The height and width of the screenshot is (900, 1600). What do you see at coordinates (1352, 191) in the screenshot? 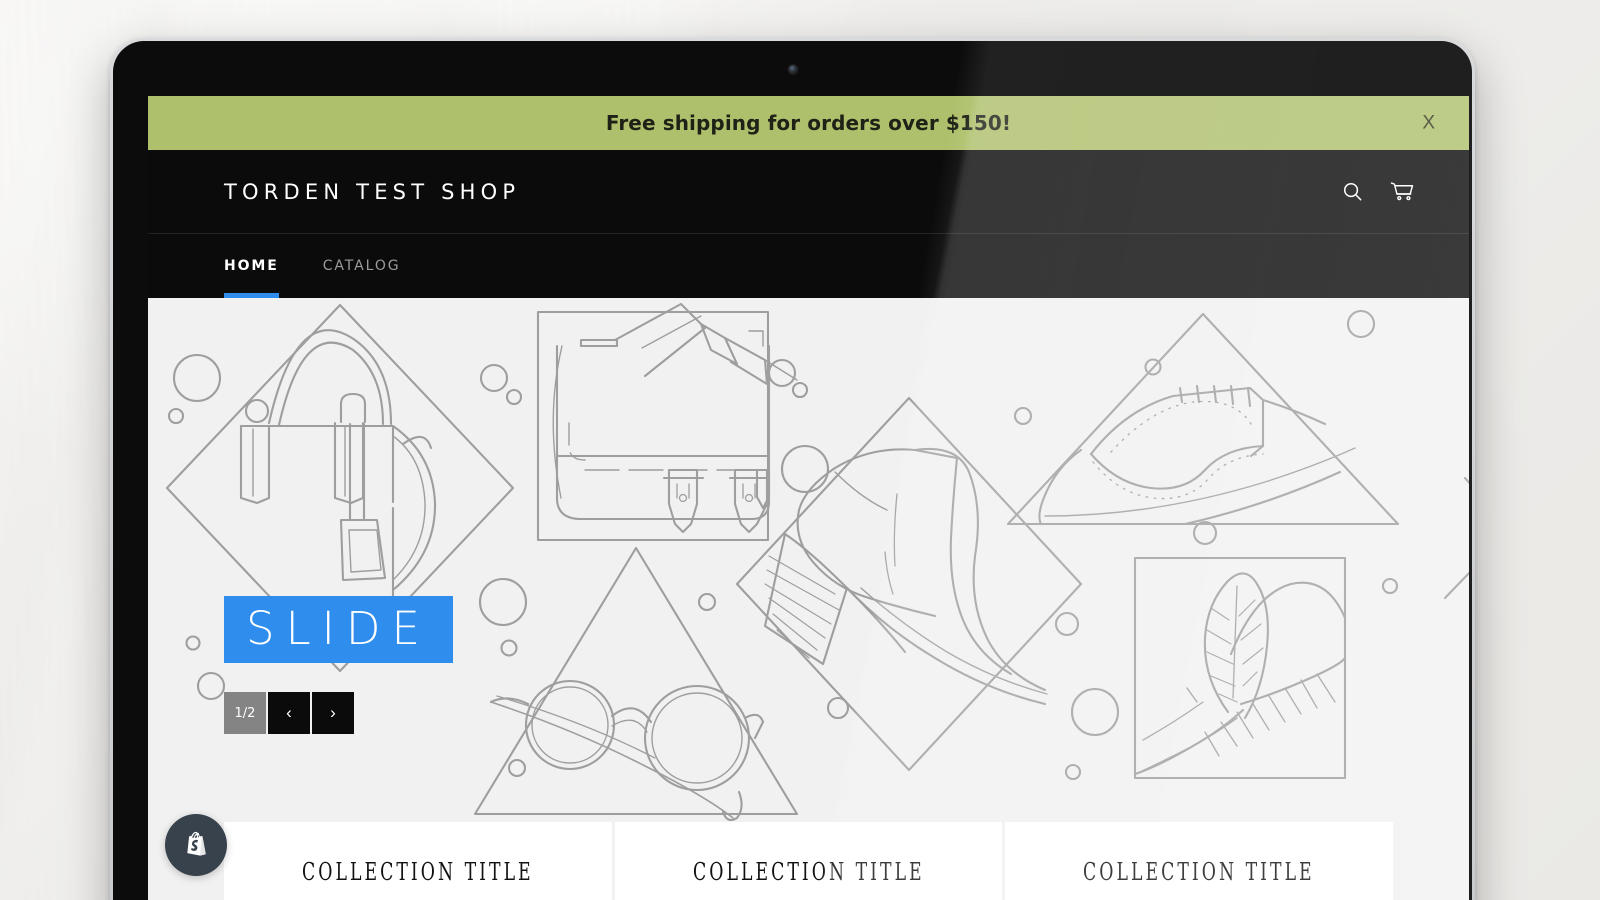
I see `search-icon` at bounding box center [1352, 191].